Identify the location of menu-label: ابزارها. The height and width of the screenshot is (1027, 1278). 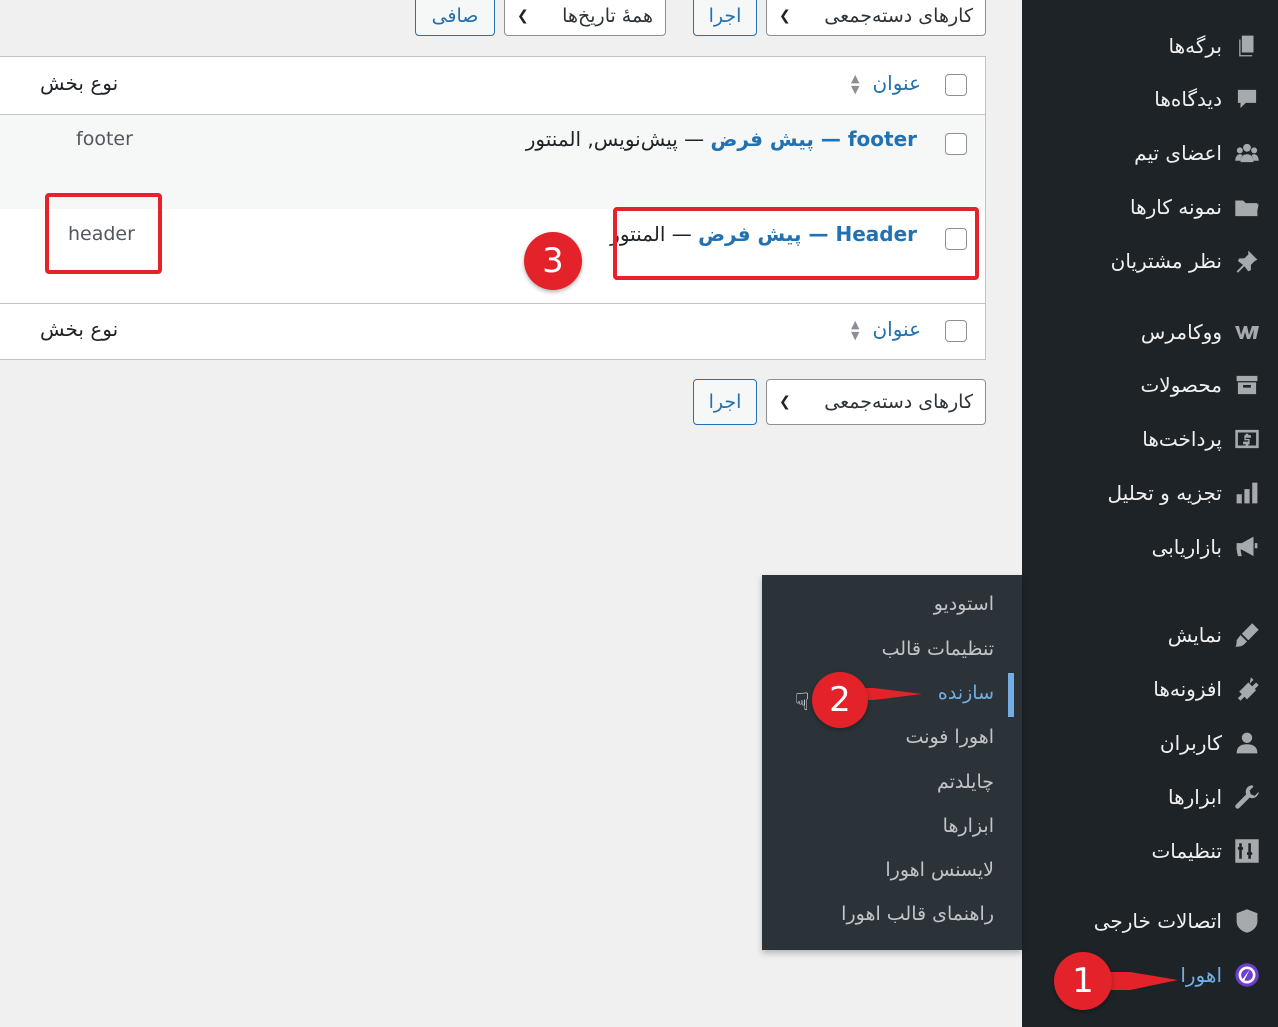
(1194, 797).